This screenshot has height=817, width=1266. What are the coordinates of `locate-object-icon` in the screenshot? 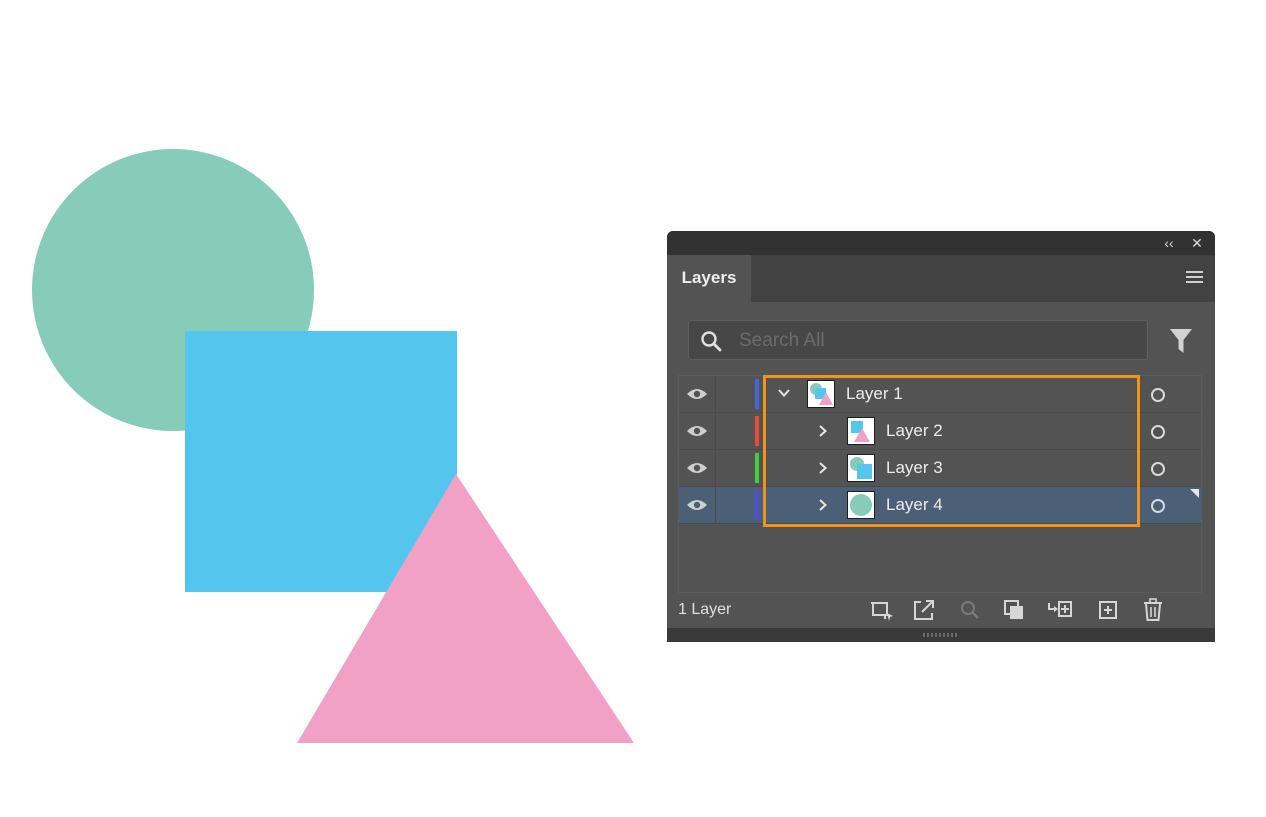 It's located at (970, 610).